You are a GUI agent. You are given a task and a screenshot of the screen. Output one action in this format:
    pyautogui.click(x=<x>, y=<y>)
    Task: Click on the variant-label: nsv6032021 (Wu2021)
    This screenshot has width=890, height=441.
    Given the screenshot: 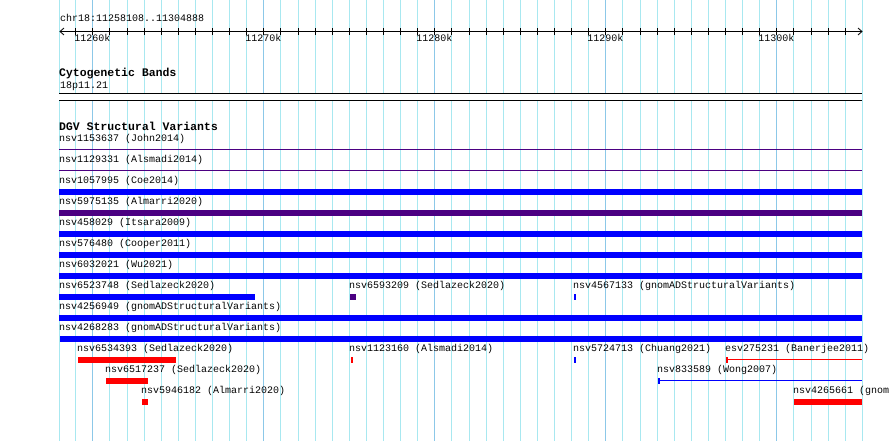 What is the action you would take?
    pyautogui.click(x=116, y=266)
    